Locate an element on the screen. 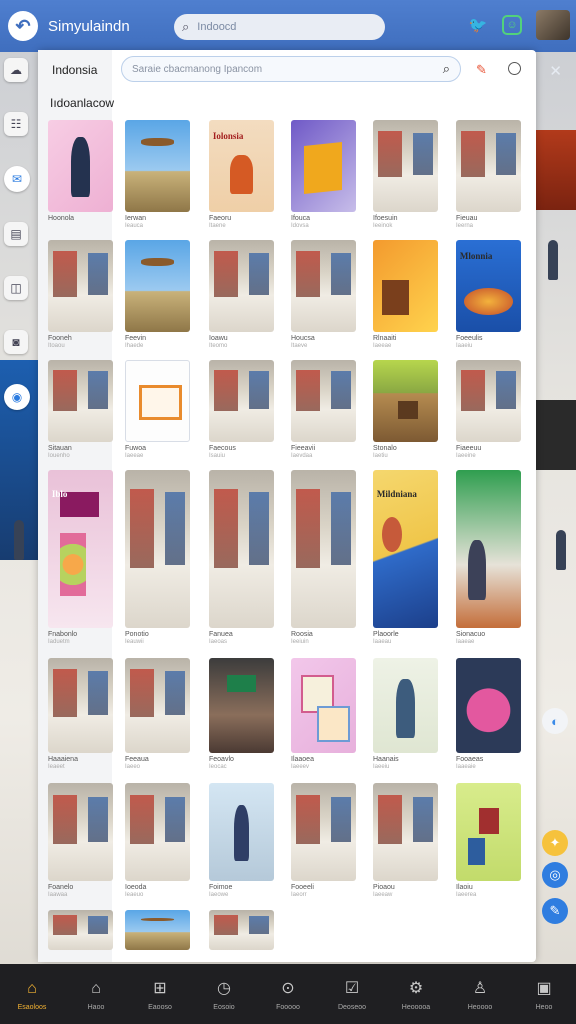 Image resolution: width=576 pixels, height=1024 pixels. nav-item: ⌂ Haoo is located at coordinates (96, 994).